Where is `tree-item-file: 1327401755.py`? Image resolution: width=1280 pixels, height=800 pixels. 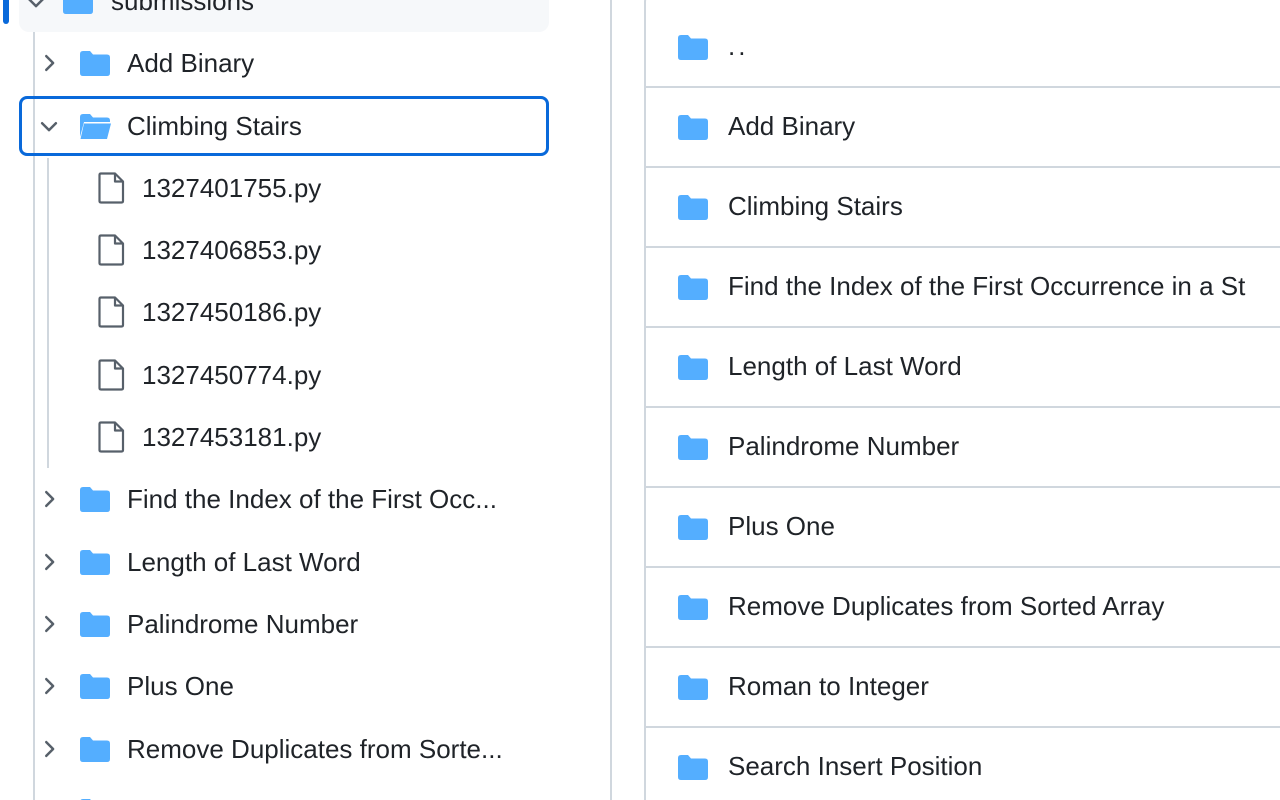 tree-item-file: 1327401755.py is located at coordinates (284, 188).